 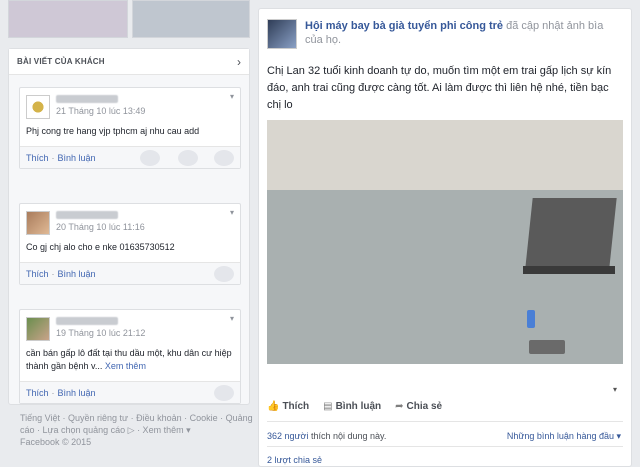 What do you see at coordinates (418, 406) in the screenshot?
I see `share-button: ➦ Chia sẻ` at bounding box center [418, 406].